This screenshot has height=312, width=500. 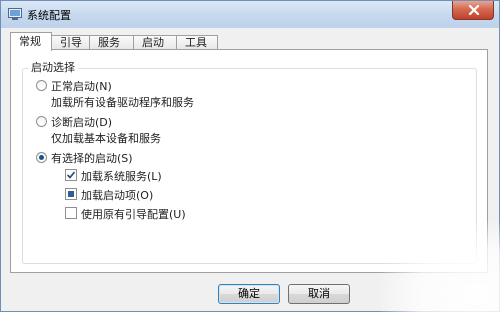 I want to click on close-button, so click(x=473, y=10).